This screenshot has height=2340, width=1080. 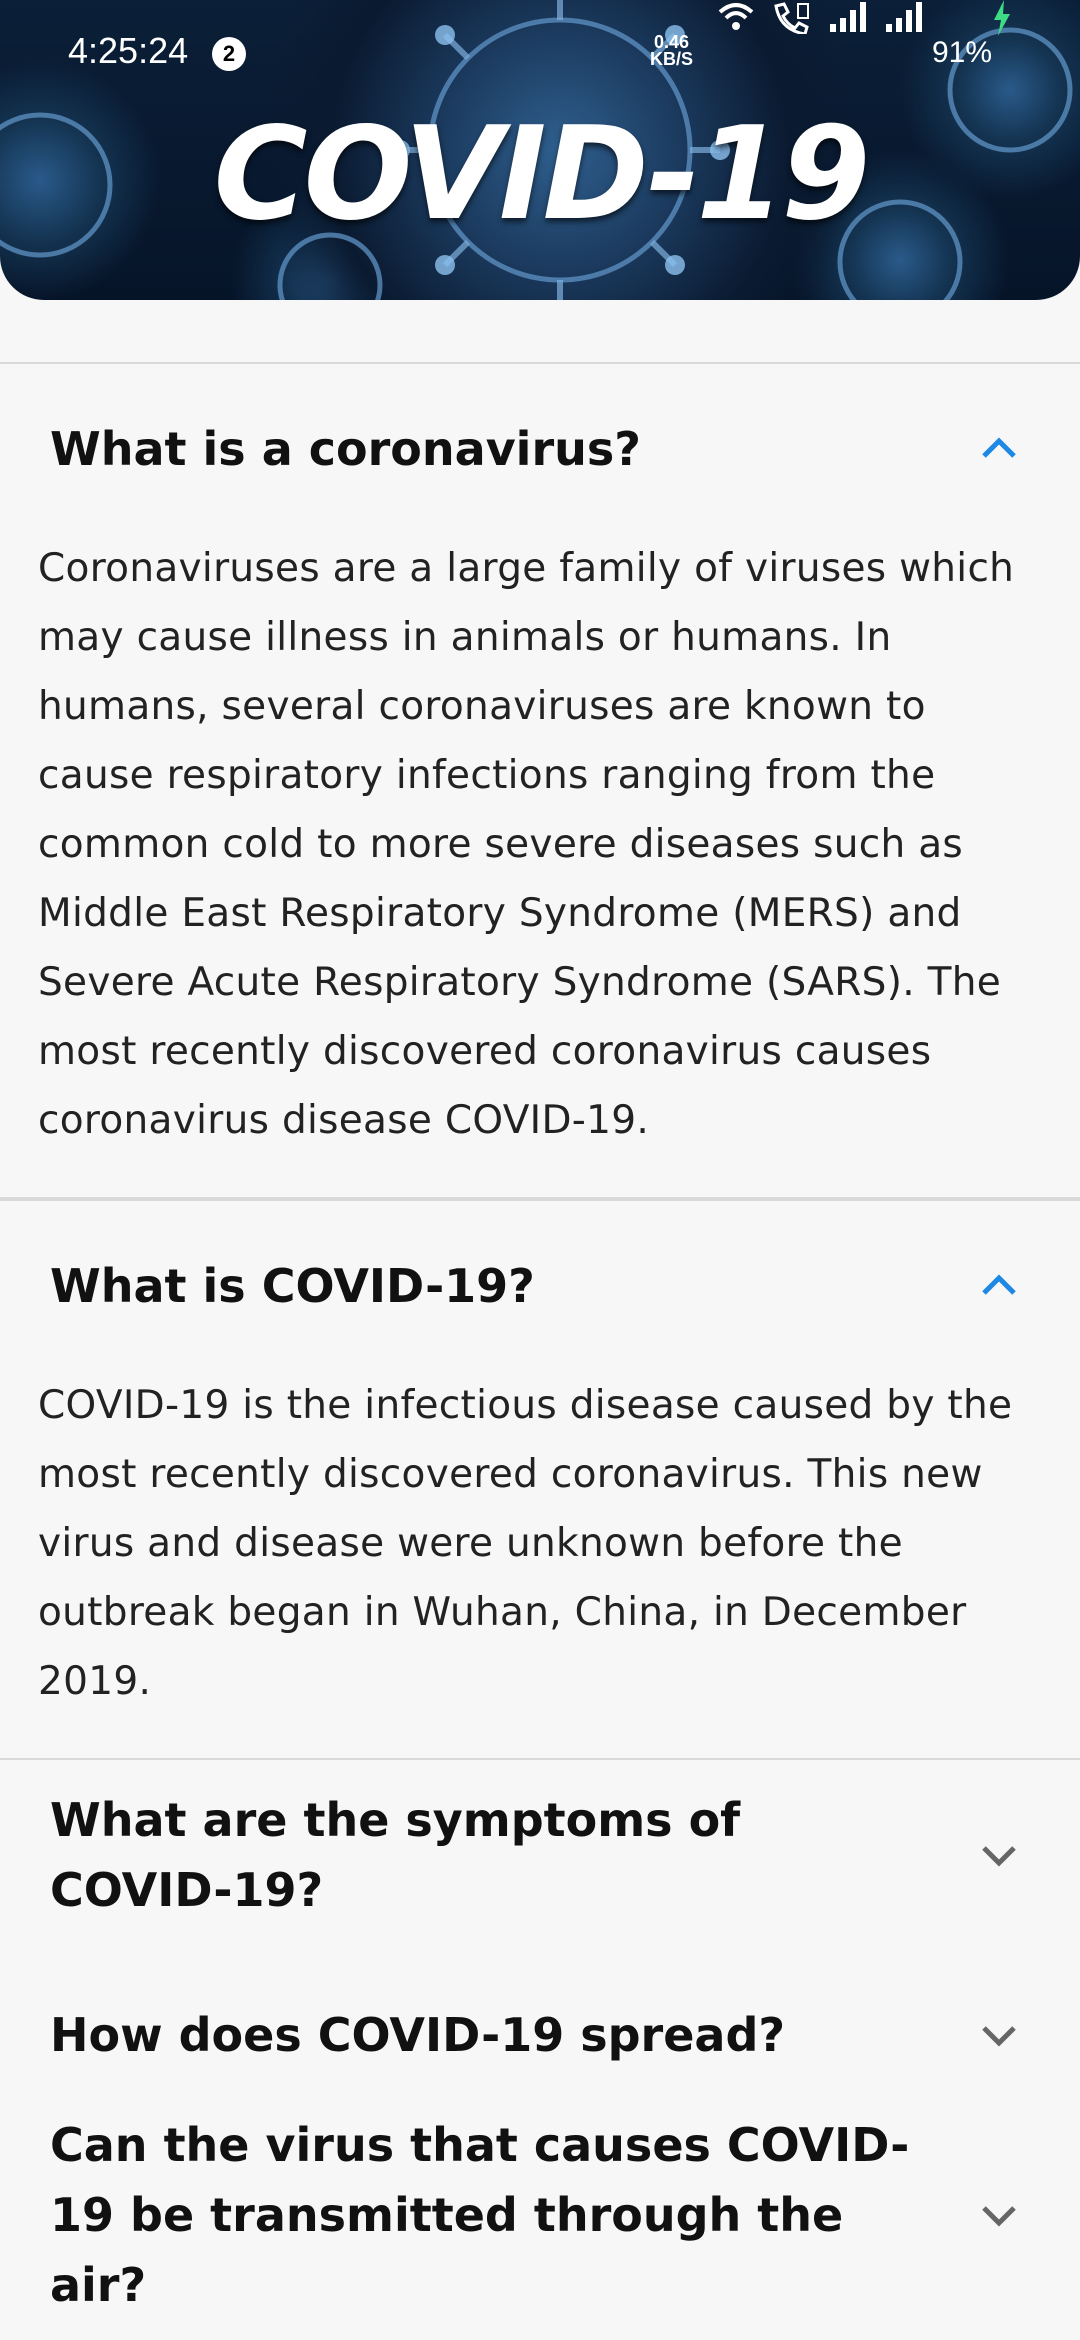 I want to click on network-speed: 0.46 KB/S, so click(x=672, y=51).